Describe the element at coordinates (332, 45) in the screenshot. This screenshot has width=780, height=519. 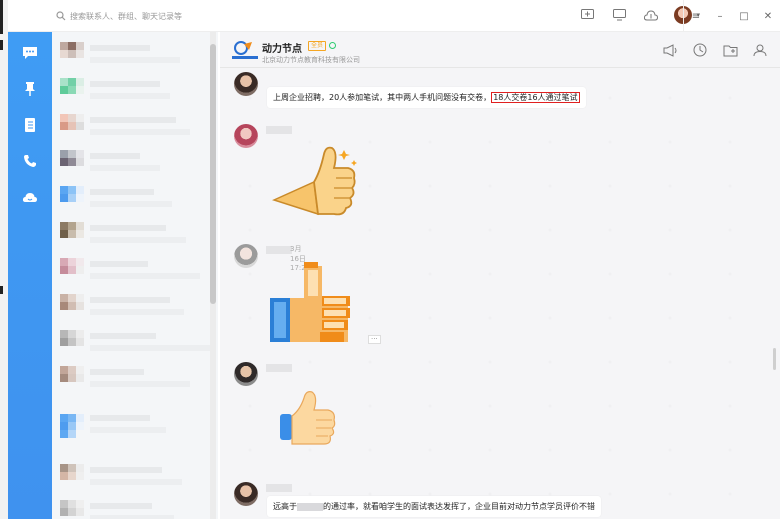
I see `online-status-icon` at that location.